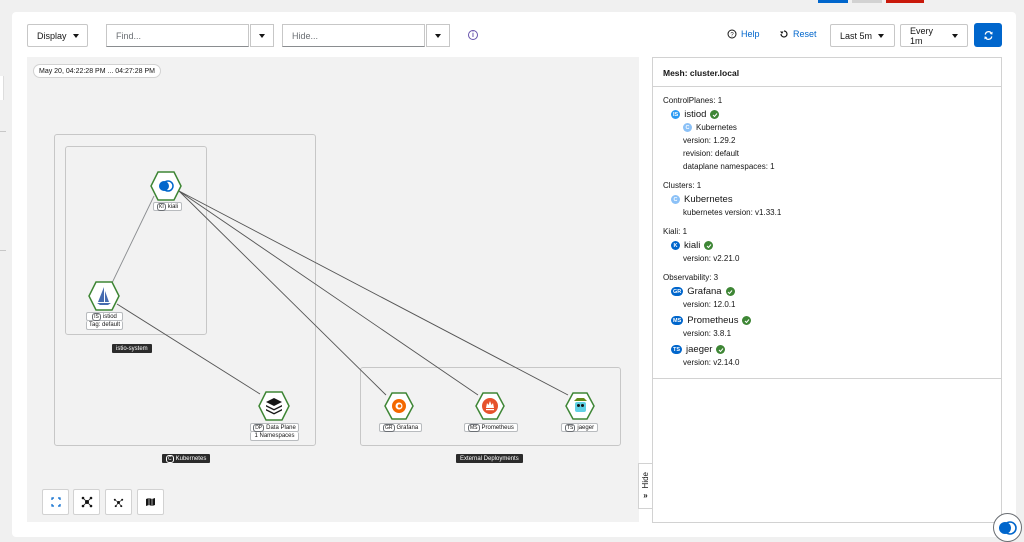 The width and height of the screenshot is (1024, 542). What do you see at coordinates (133, 239) in the screenshot?
I see `edge-kiali-istiod` at bounding box center [133, 239].